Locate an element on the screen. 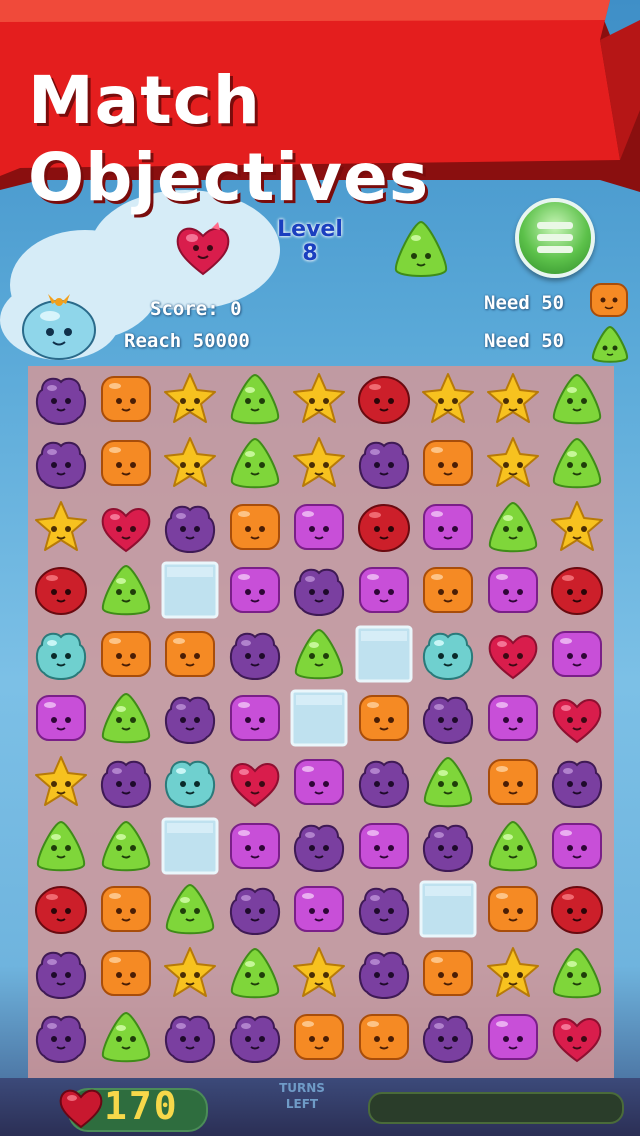 This screenshot has height=1136, width=640. pause-menu-button is located at coordinates (555, 238).